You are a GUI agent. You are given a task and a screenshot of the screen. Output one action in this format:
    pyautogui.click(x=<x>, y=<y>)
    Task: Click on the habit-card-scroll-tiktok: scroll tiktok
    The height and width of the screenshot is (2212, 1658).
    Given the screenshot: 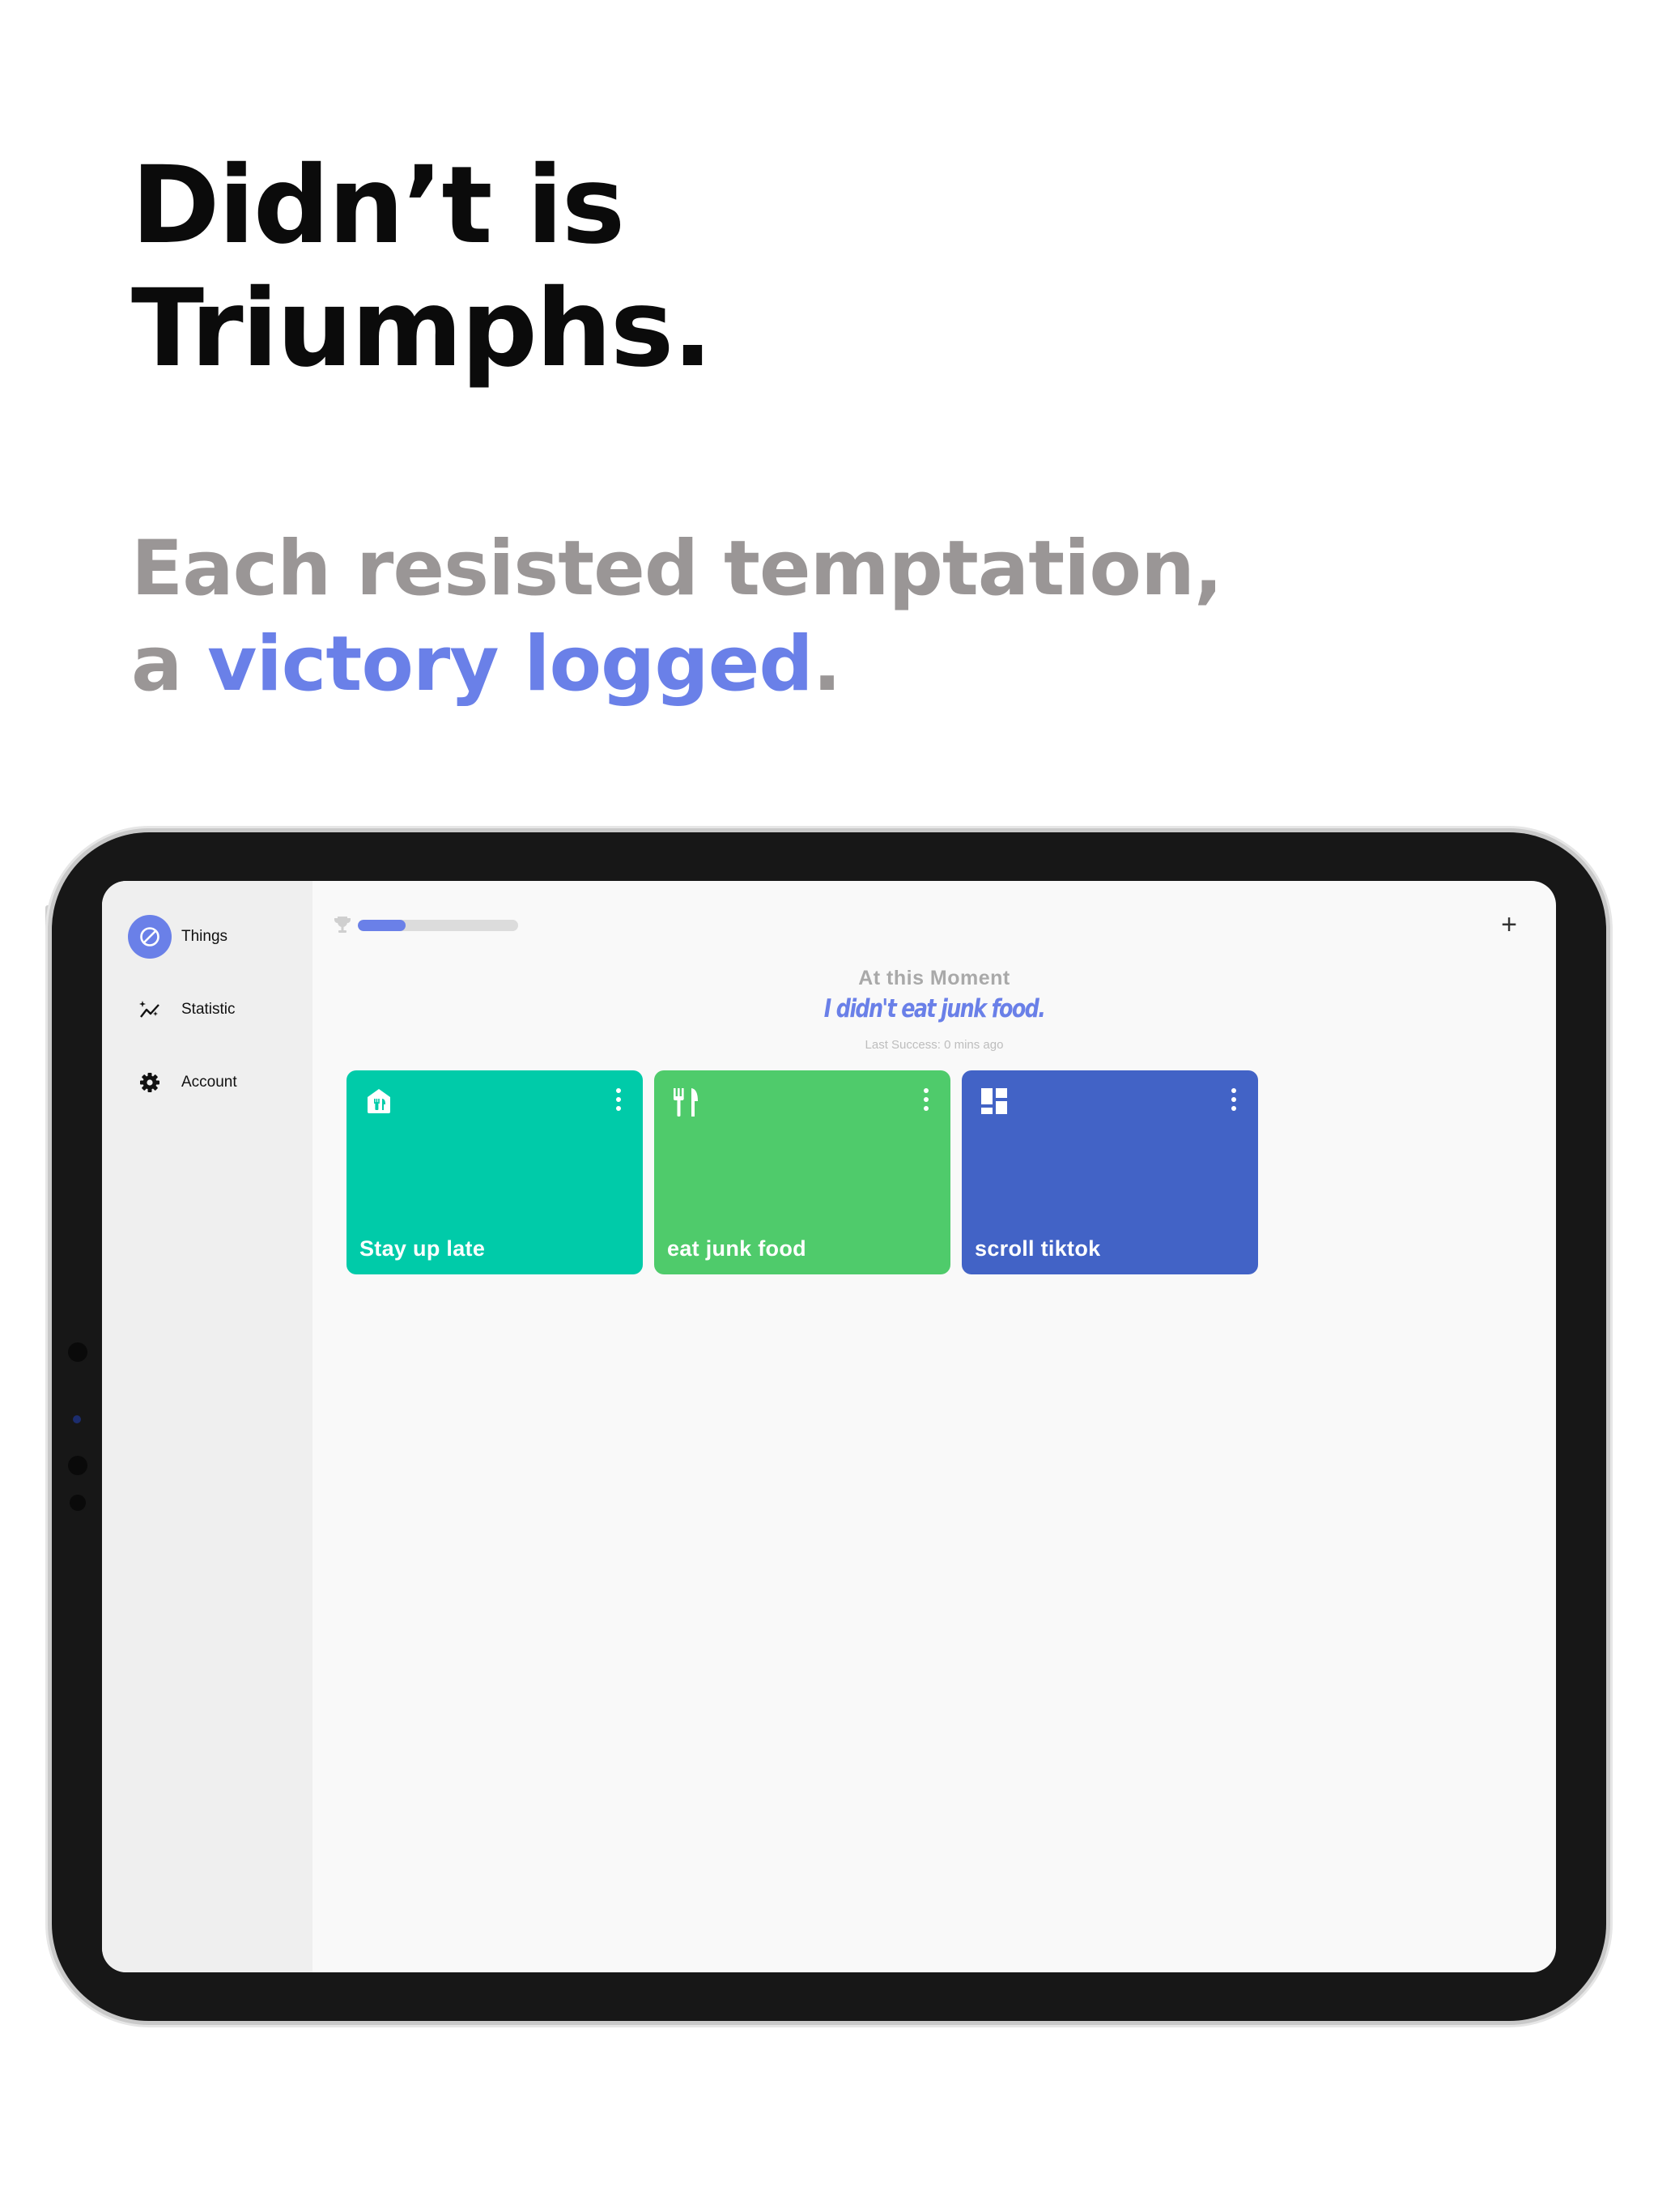 What is the action you would take?
    pyautogui.click(x=1110, y=1172)
    